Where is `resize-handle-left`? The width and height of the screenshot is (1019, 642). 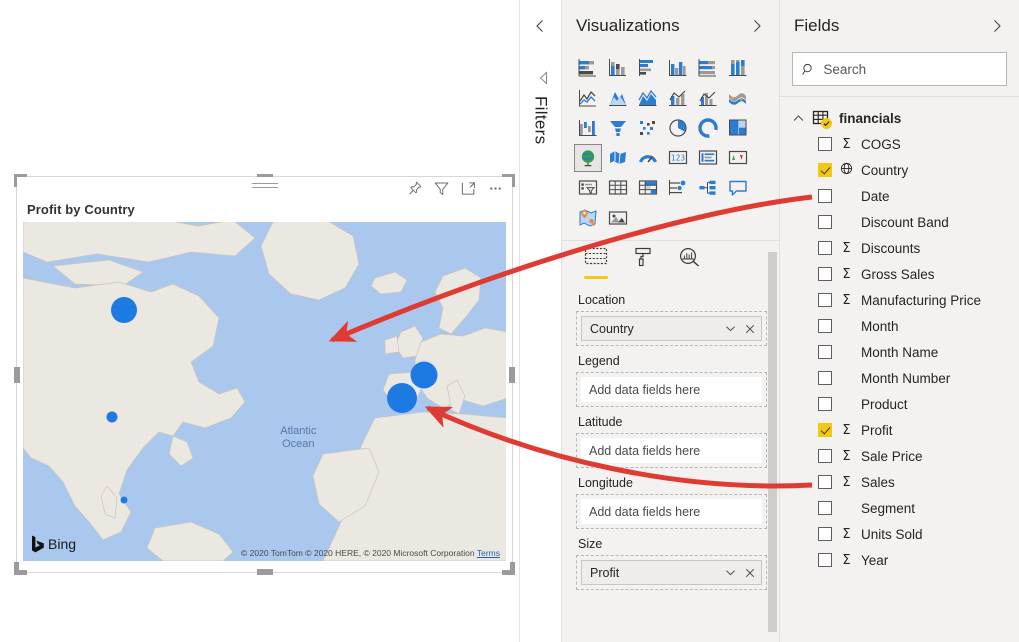 resize-handle-left is located at coordinates (17, 374).